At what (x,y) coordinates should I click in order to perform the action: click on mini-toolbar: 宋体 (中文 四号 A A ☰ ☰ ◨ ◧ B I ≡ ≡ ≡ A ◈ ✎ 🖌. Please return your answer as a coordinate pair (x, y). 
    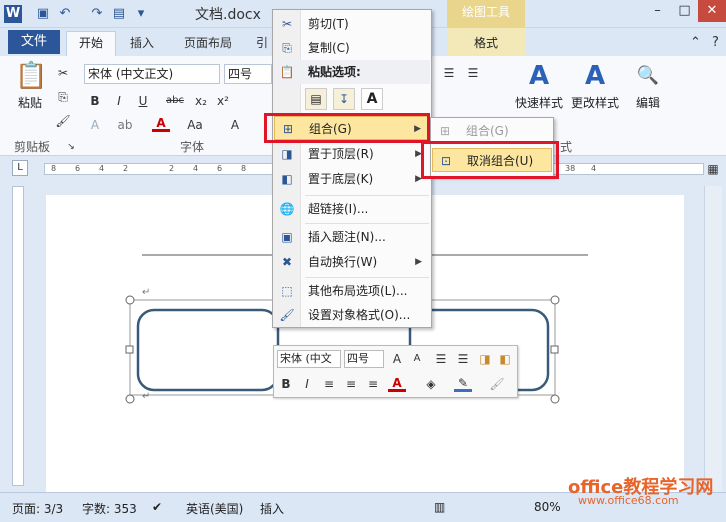
    Looking at the image, I should click on (395, 371).